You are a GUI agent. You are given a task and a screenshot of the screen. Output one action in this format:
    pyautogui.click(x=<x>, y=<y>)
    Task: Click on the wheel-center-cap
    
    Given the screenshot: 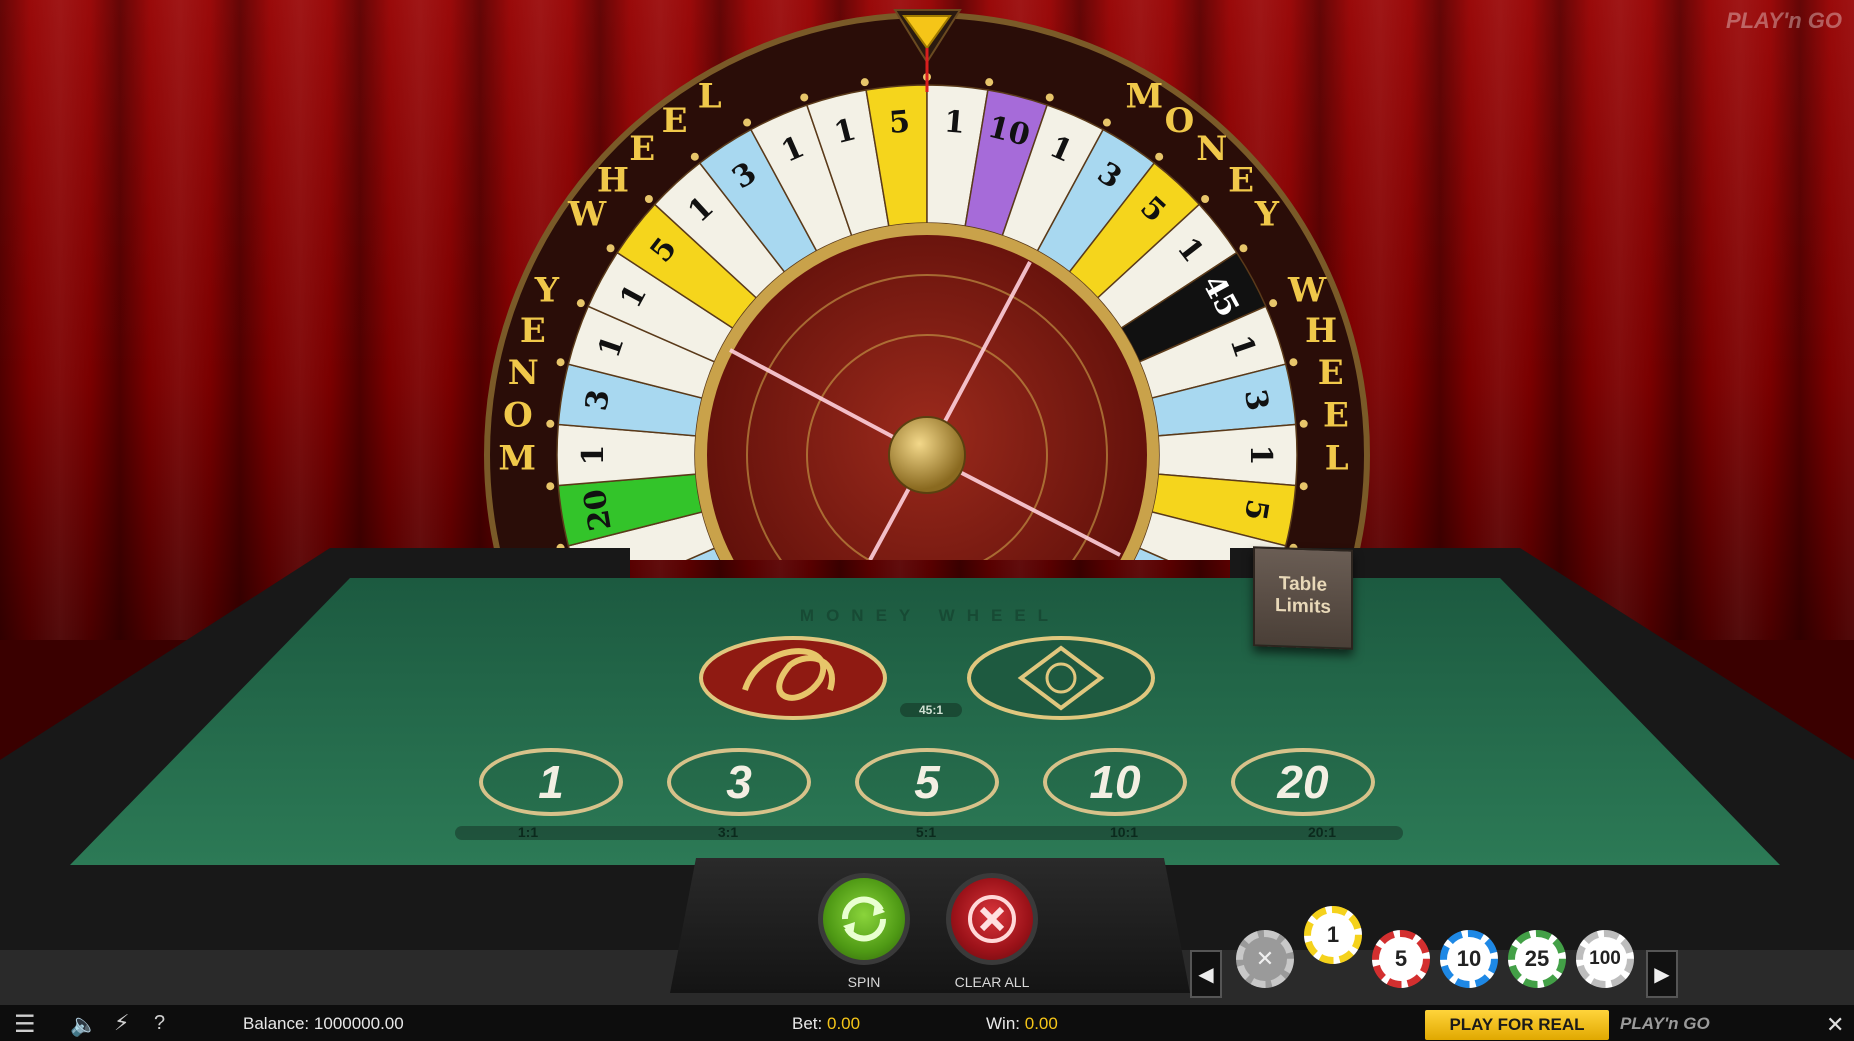 What is the action you would take?
    pyautogui.click(x=927, y=455)
    